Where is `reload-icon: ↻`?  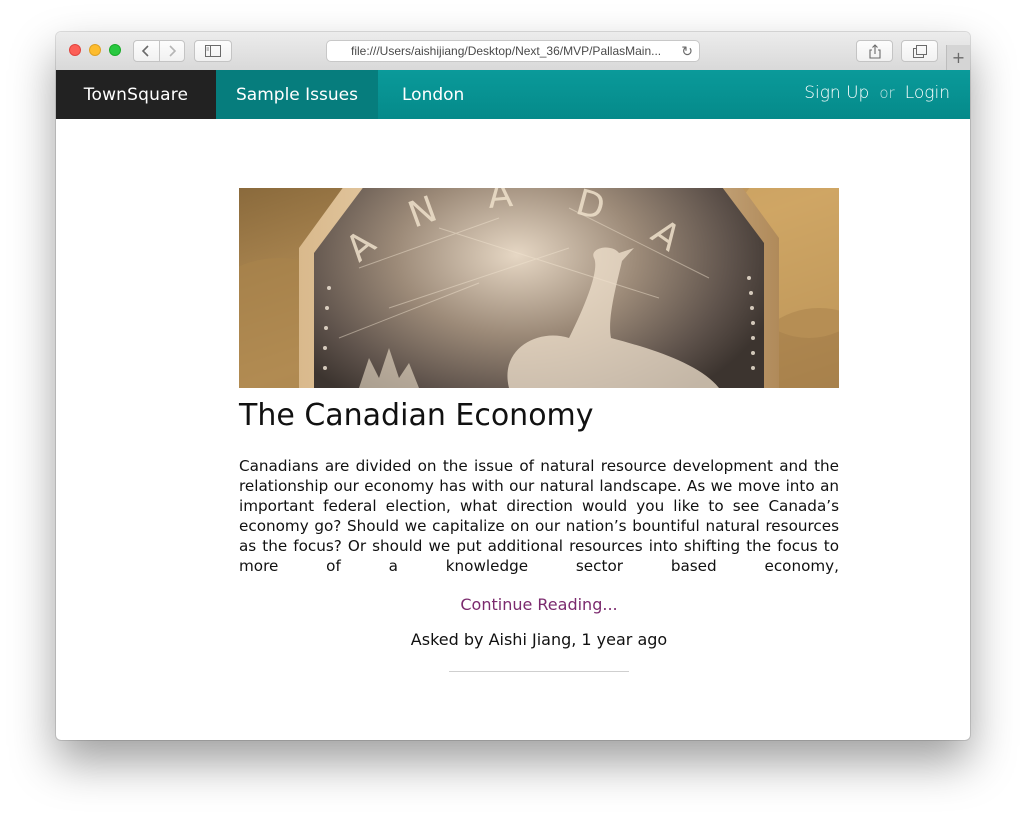 reload-icon: ↻ is located at coordinates (687, 51).